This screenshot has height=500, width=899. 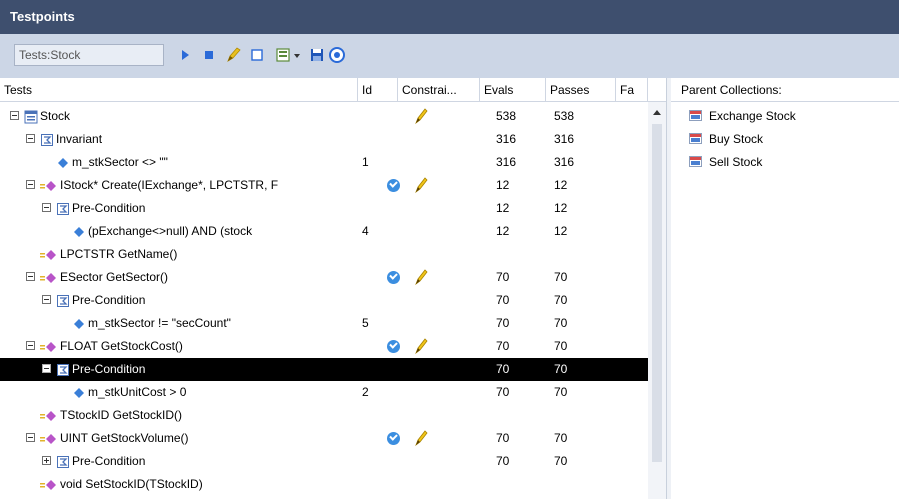 What do you see at coordinates (657, 112) in the screenshot?
I see `scroll-up-icon` at bounding box center [657, 112].